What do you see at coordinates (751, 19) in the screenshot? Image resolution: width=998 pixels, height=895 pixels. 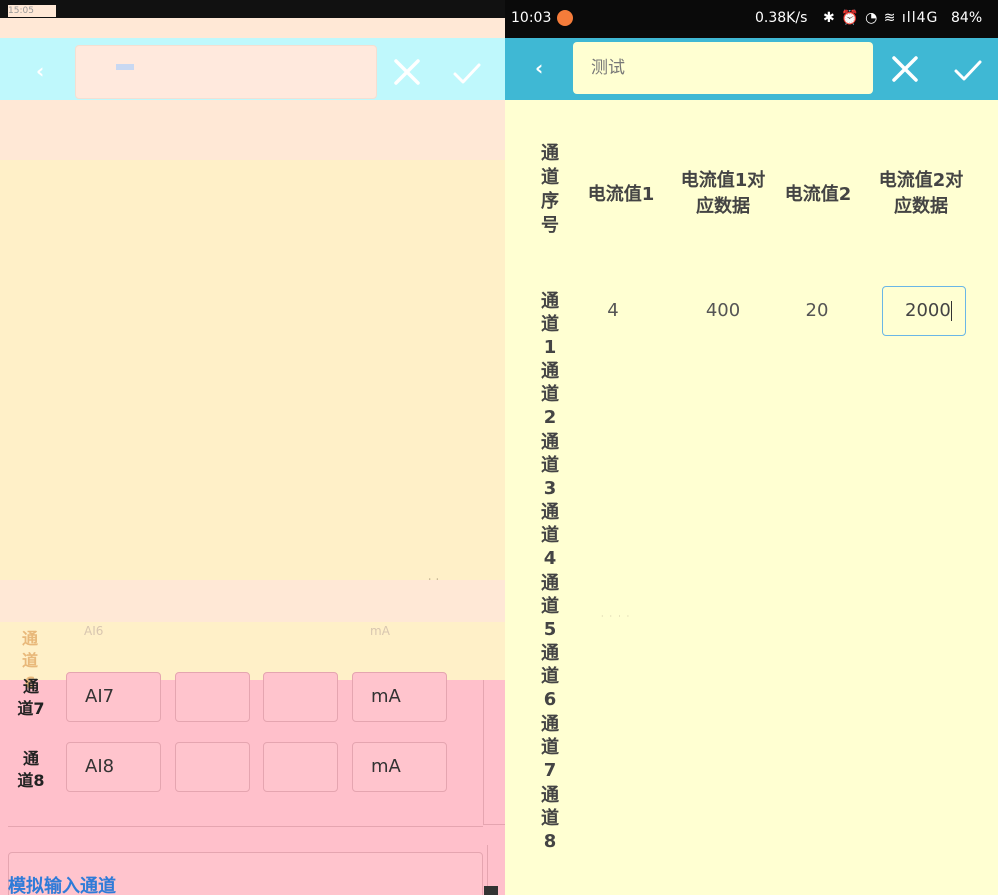 I see `status-bar: 10:03 0.38K/s ✱ ⏰ ◔ ≋ ıll4G 84%` at bounding box center [751, 19].